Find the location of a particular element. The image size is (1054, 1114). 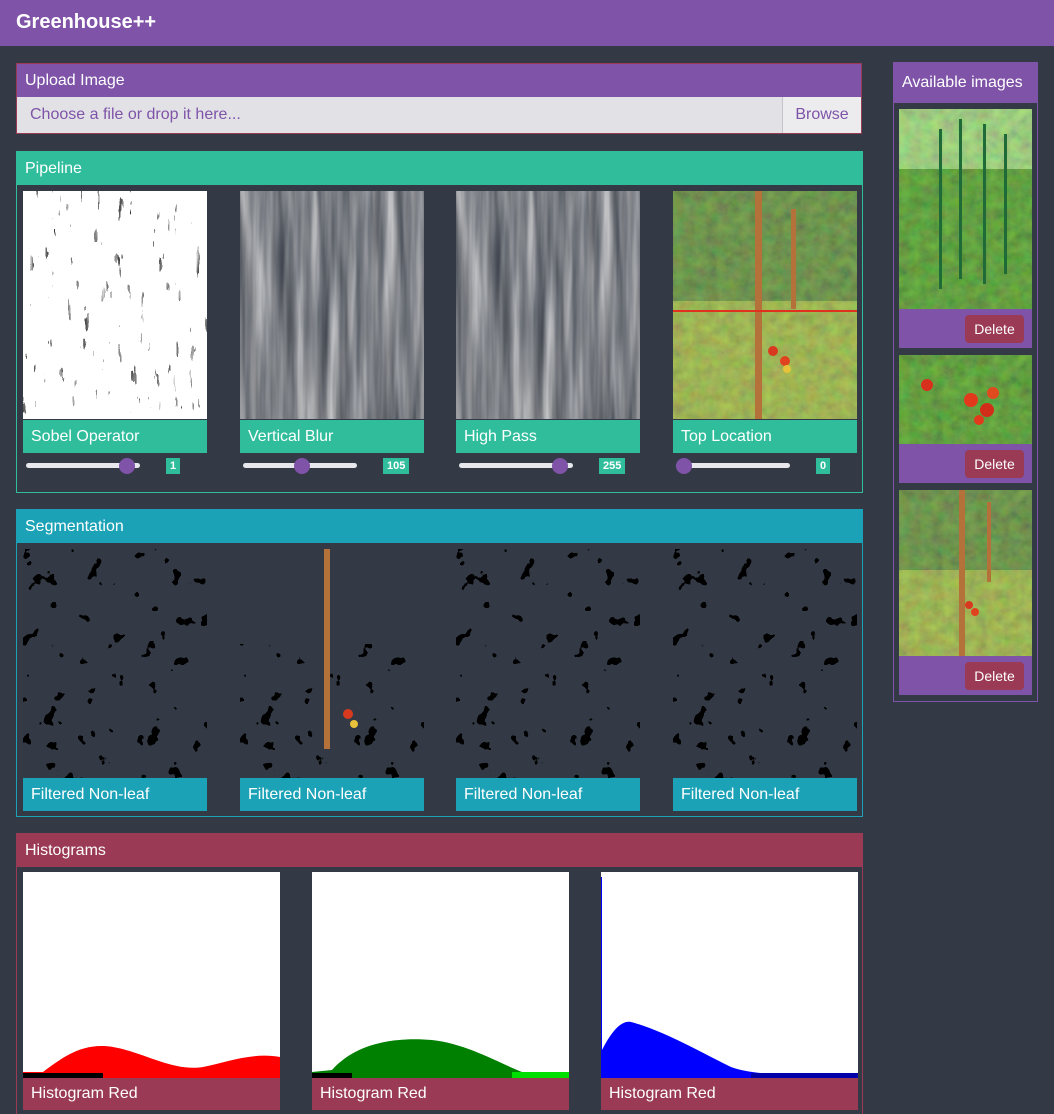

sobel-image is located at coordinates (115, 305).